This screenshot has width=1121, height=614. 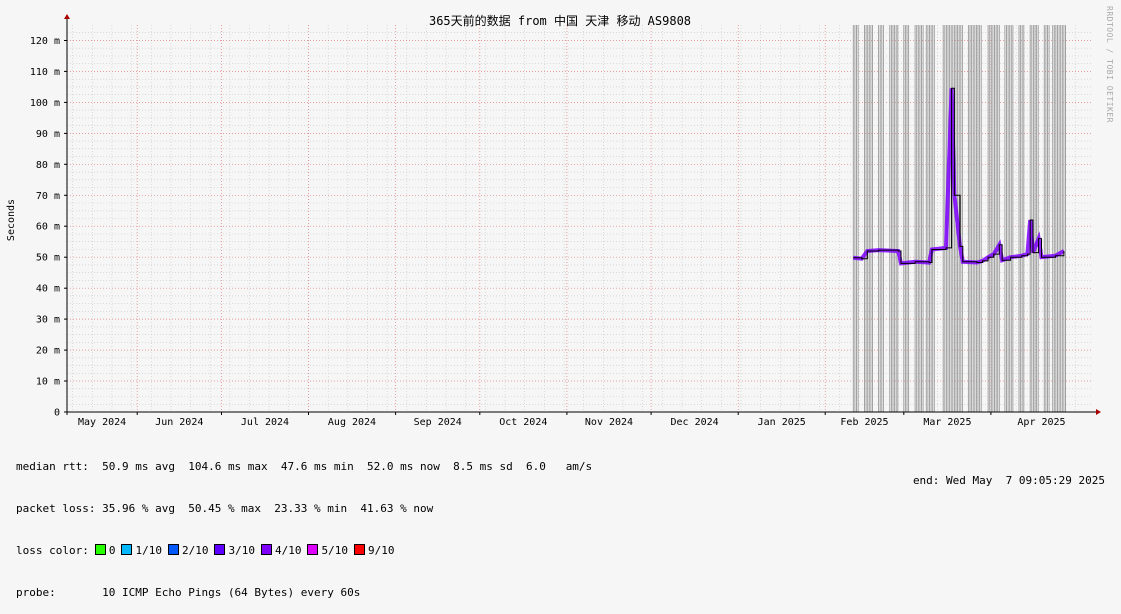 What do you see at coordinates (288, 550) in the screenshot?
I see `loss-color-label-item: 4/10` at bounding box center [288, 550].